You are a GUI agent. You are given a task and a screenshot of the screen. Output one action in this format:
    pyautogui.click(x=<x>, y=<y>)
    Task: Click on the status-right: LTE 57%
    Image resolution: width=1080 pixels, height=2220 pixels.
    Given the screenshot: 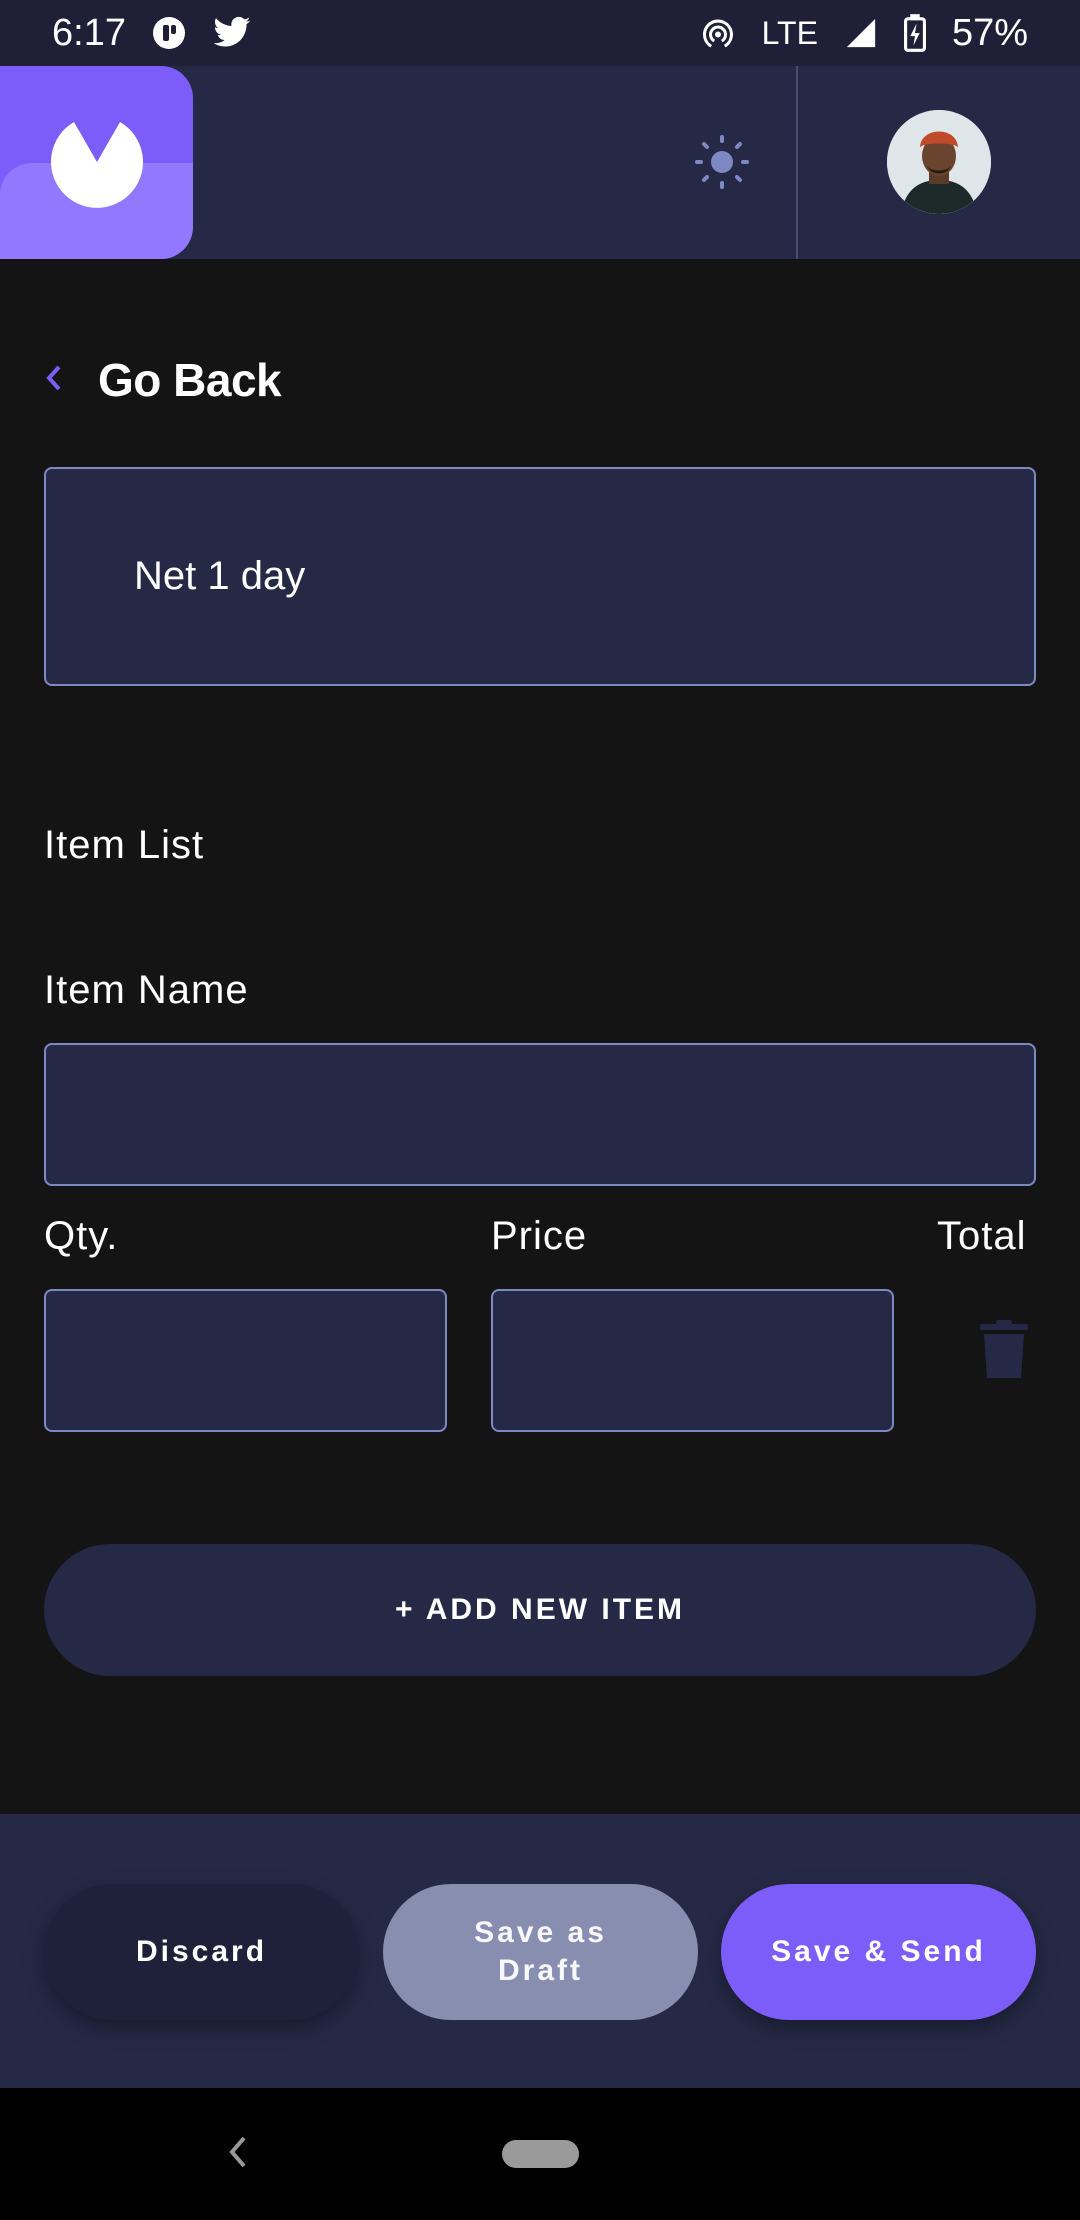 What is the action you would take?
    pyautogui.click(x=864, y=33)
    